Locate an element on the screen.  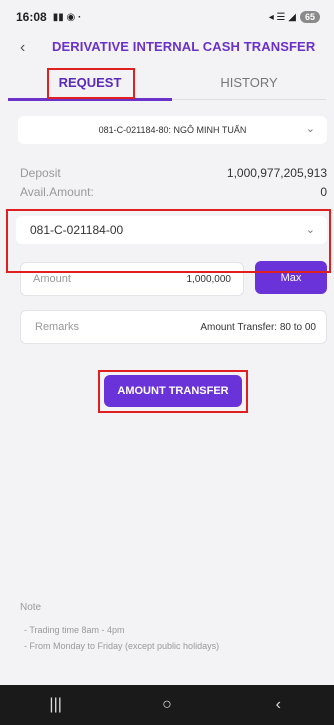
home-icon: ○ is located at coordinates (167, 705).